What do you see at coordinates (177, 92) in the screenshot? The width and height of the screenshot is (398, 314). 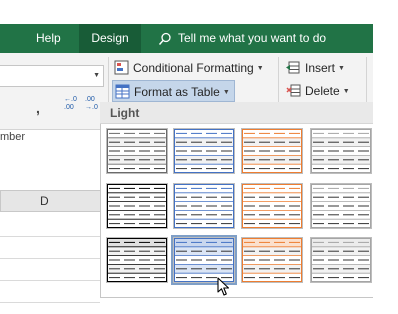 I see `format-as-table-label: Format as Table` at bounding box center [177, 92].